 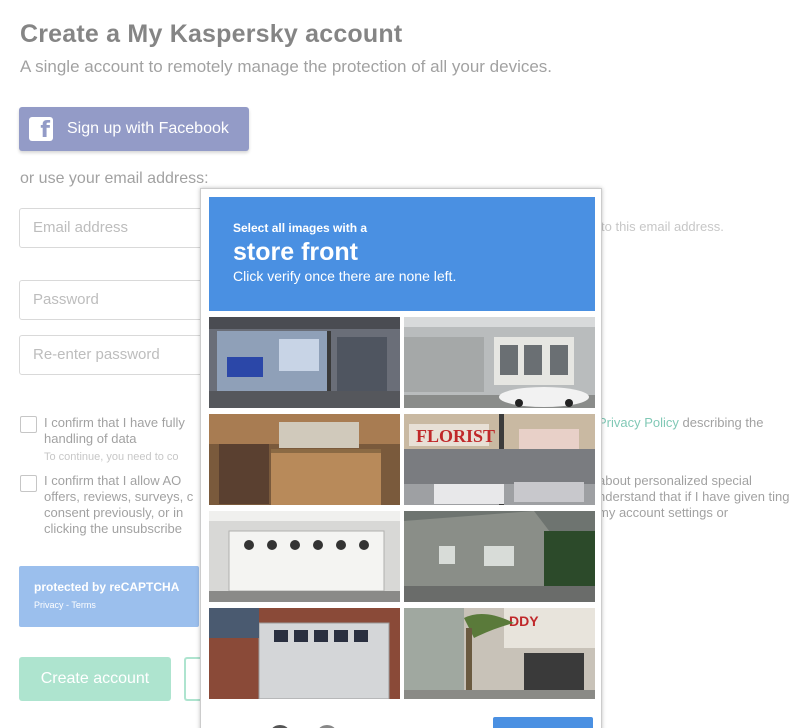 I want to click on consent1-line1: I confirm that I have fully, so click(x=114, y=422).